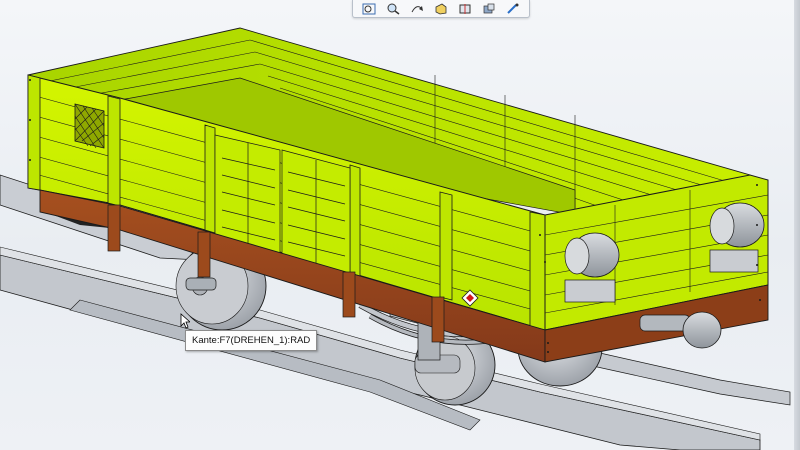 The width and height of the screenshot is (800, 450). What do you see at coordinates (251, 340) in the screenshot?
I see `selection-tooltip: Kante:F7(DREHEN_1):RAD` at bounding box center [251, 340].